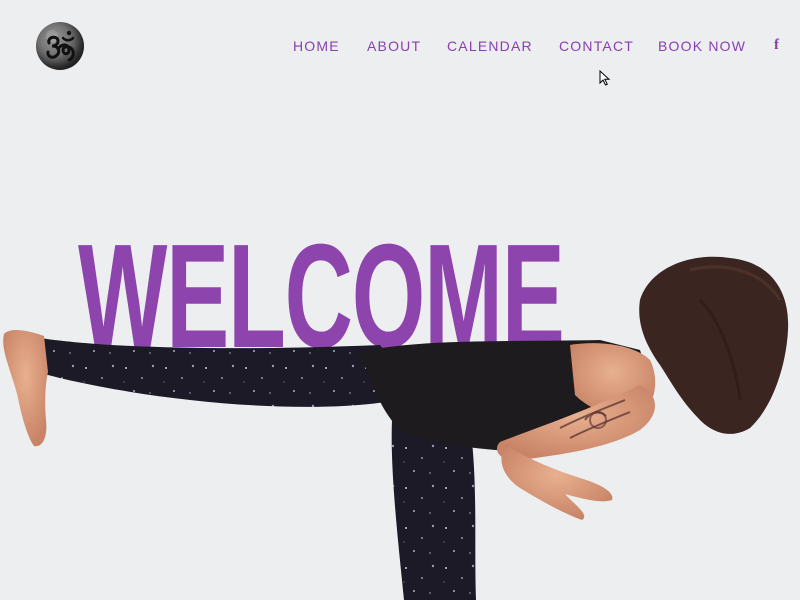  What do you see at coordinates (605, 78) in the screenshot?
I see `mouse-cursor-icon` at bounding box center [605, 78].